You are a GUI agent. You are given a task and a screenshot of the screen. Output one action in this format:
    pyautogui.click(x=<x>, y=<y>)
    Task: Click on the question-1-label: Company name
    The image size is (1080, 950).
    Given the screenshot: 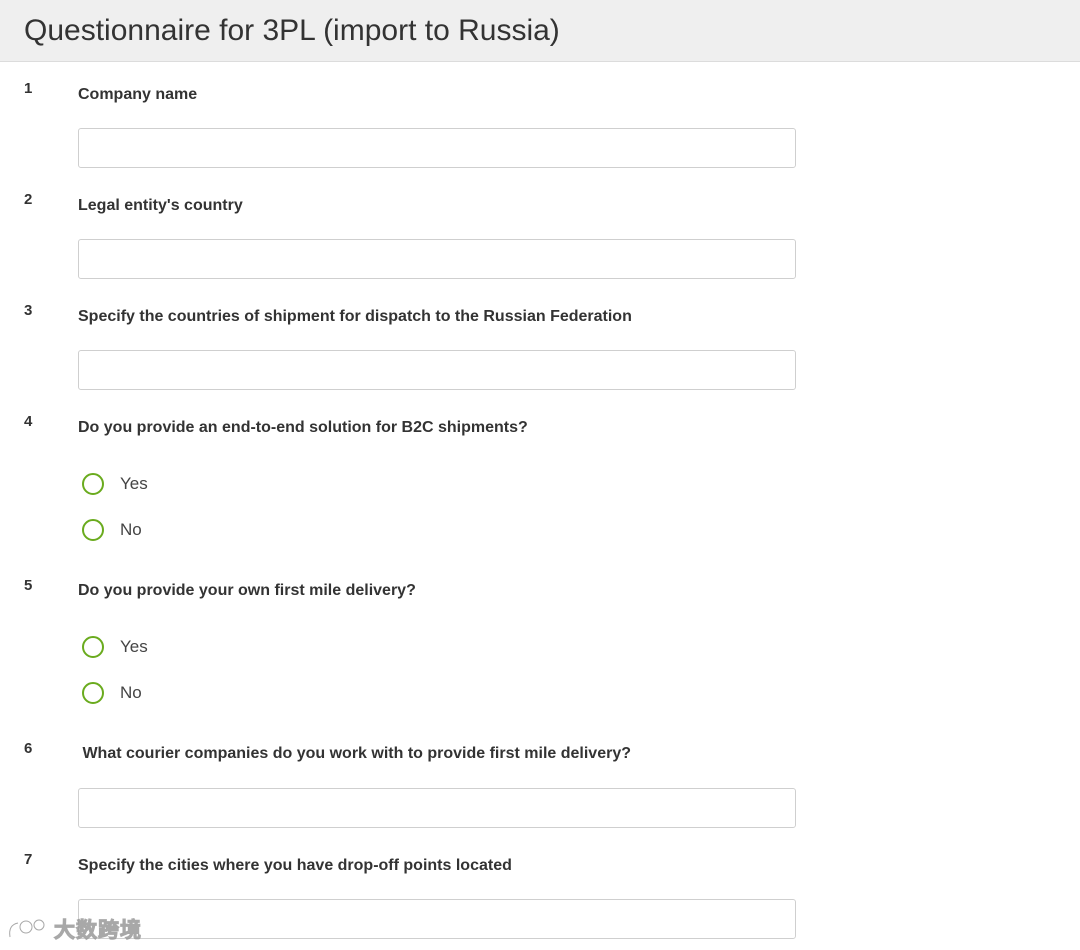 What is the action you would take?
    pyautogui.click(x=138, y=94)
    